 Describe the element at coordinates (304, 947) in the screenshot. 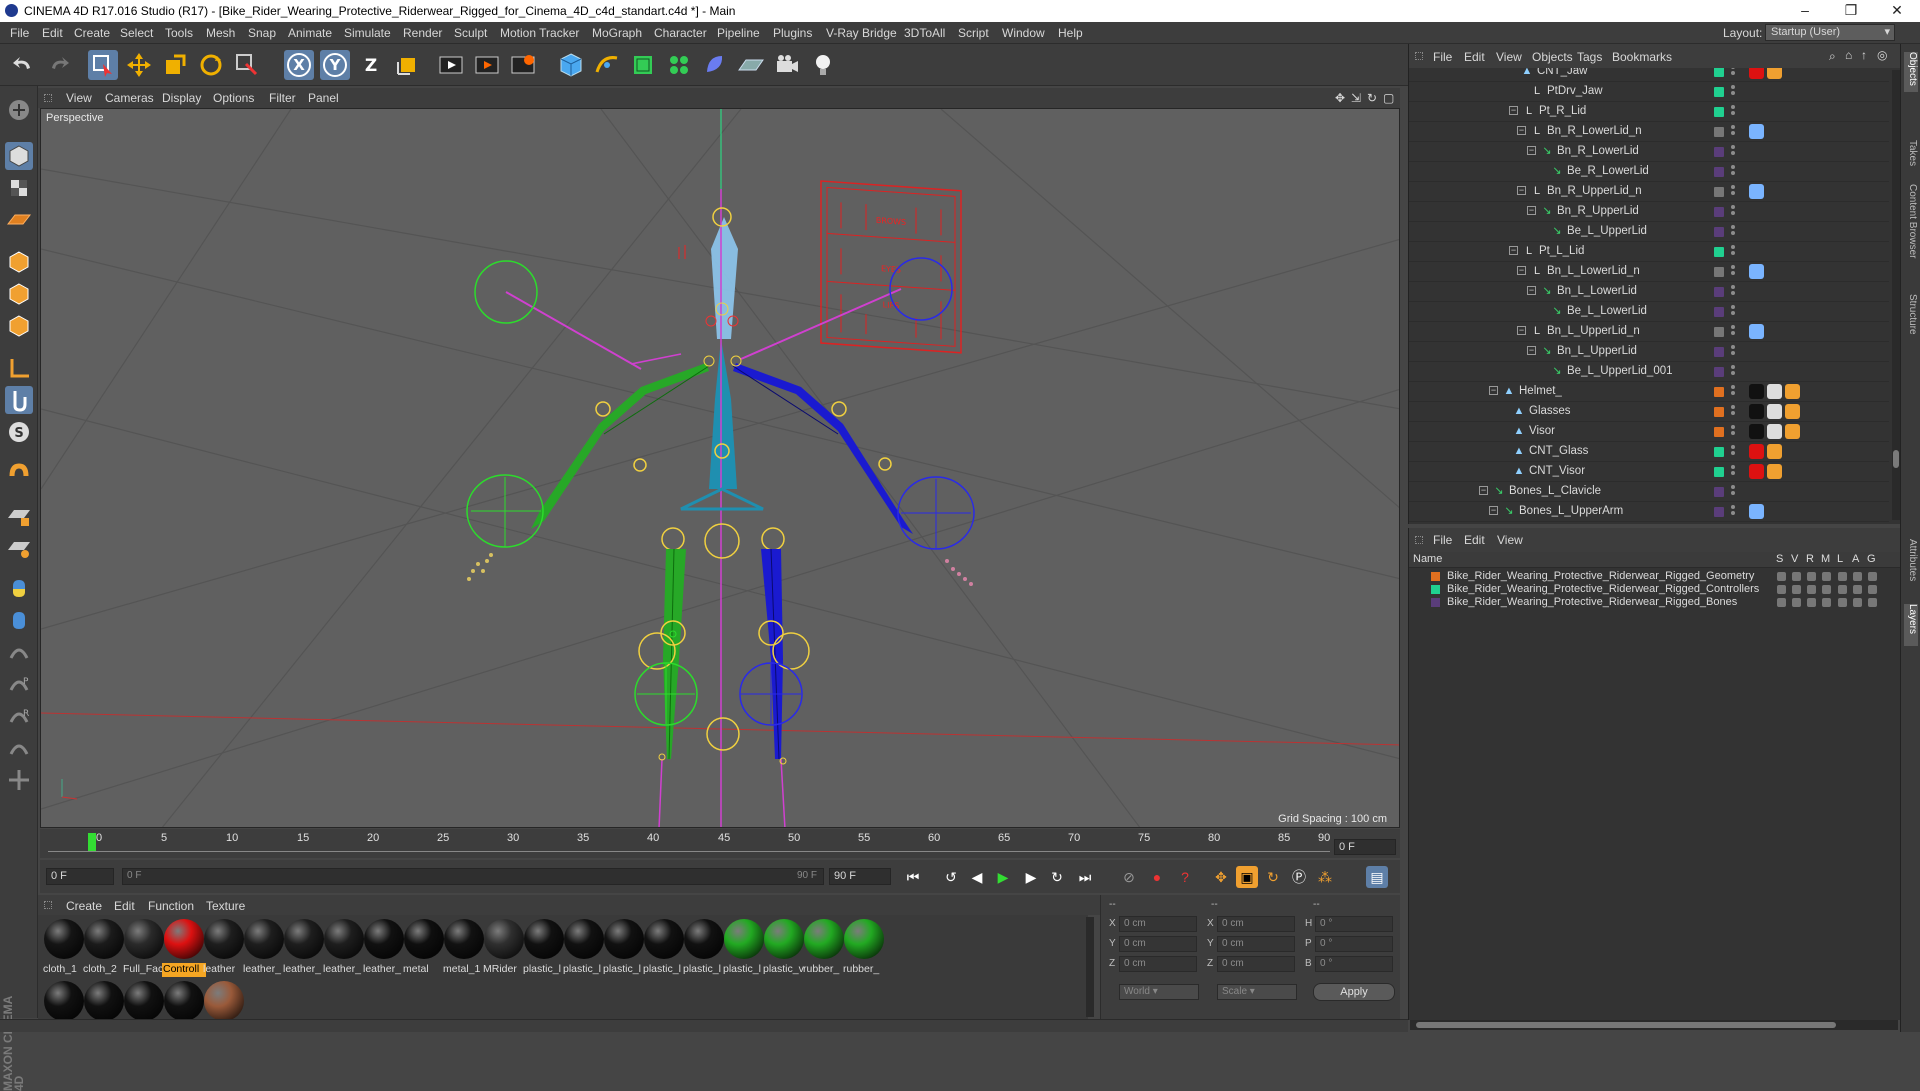

I see `material-swatch: leather_` at that location.